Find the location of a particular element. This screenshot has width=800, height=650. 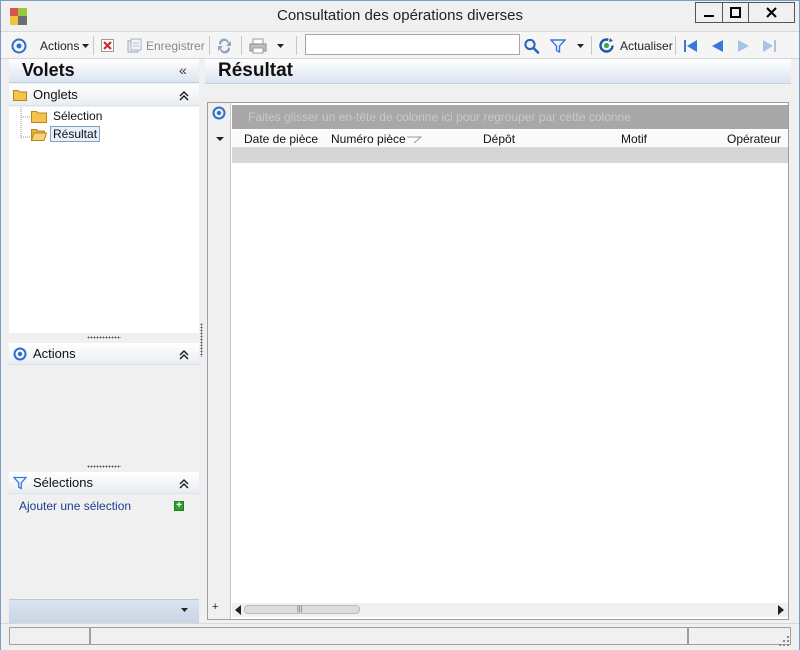

last-arrow-icon is located at coordinates (769, 45).